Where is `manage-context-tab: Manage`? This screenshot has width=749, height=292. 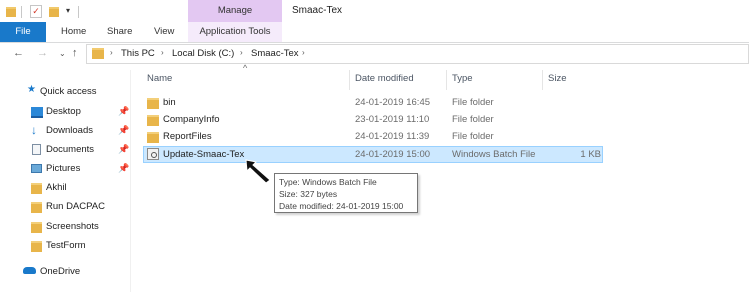
manage-context-tab: Manage is located at coordinates (235, 11).